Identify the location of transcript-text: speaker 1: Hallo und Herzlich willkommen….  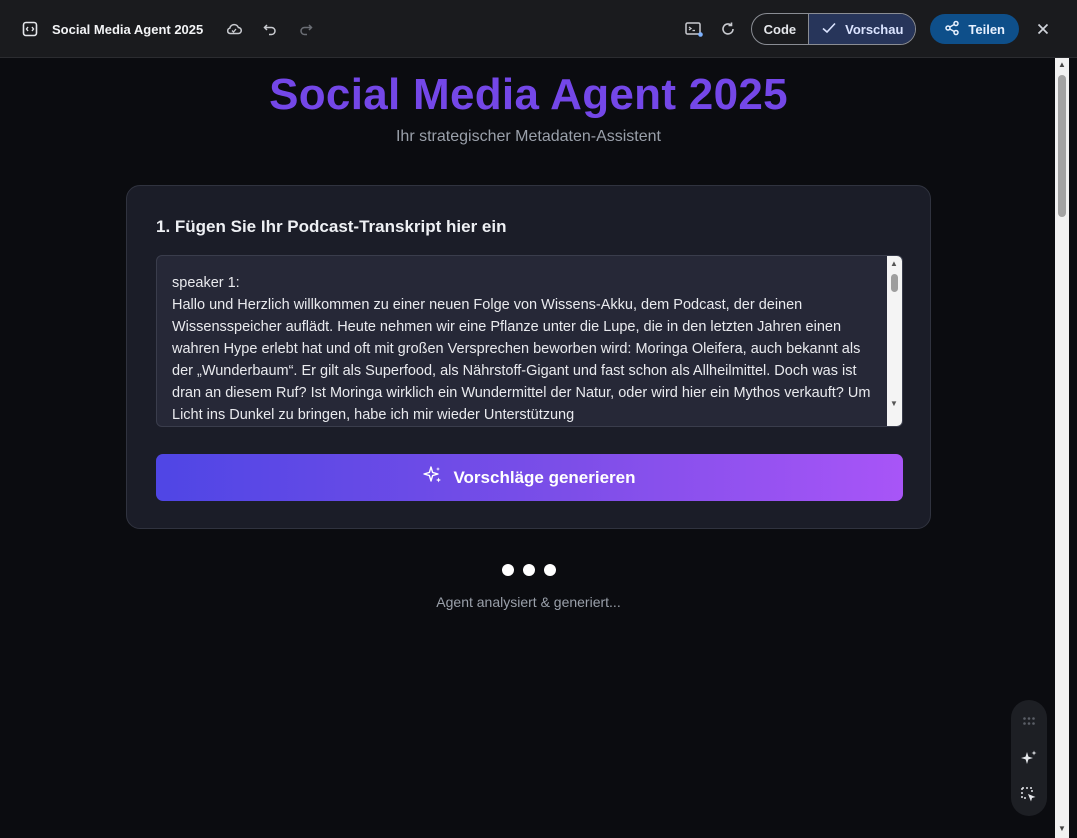
(522, 349).